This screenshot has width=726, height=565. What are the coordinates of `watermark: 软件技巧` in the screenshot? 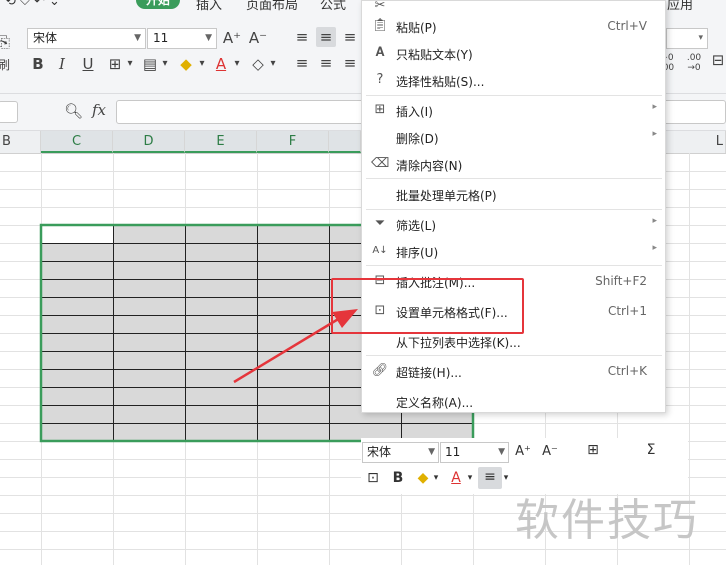 It's located at (607, 520).